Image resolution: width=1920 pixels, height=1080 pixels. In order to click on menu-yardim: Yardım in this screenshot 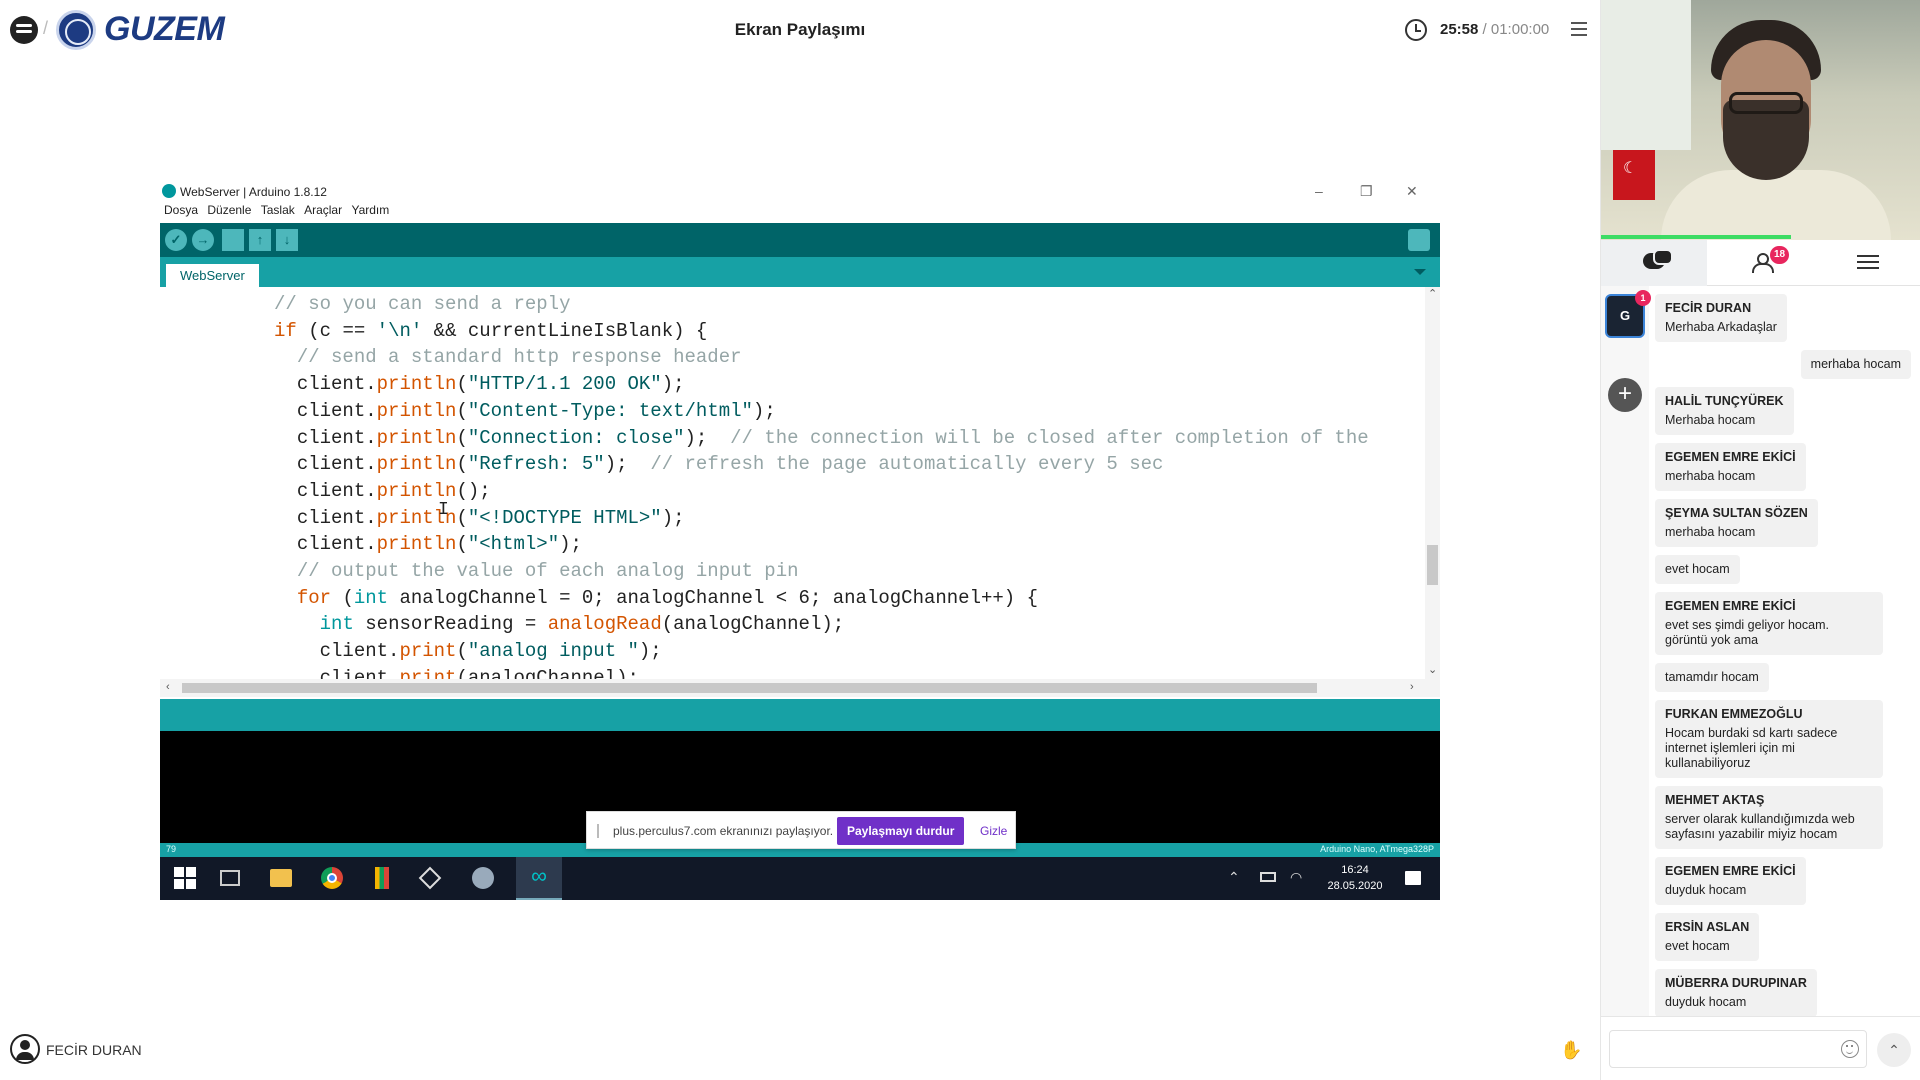, I will do `click(370, 210)`.